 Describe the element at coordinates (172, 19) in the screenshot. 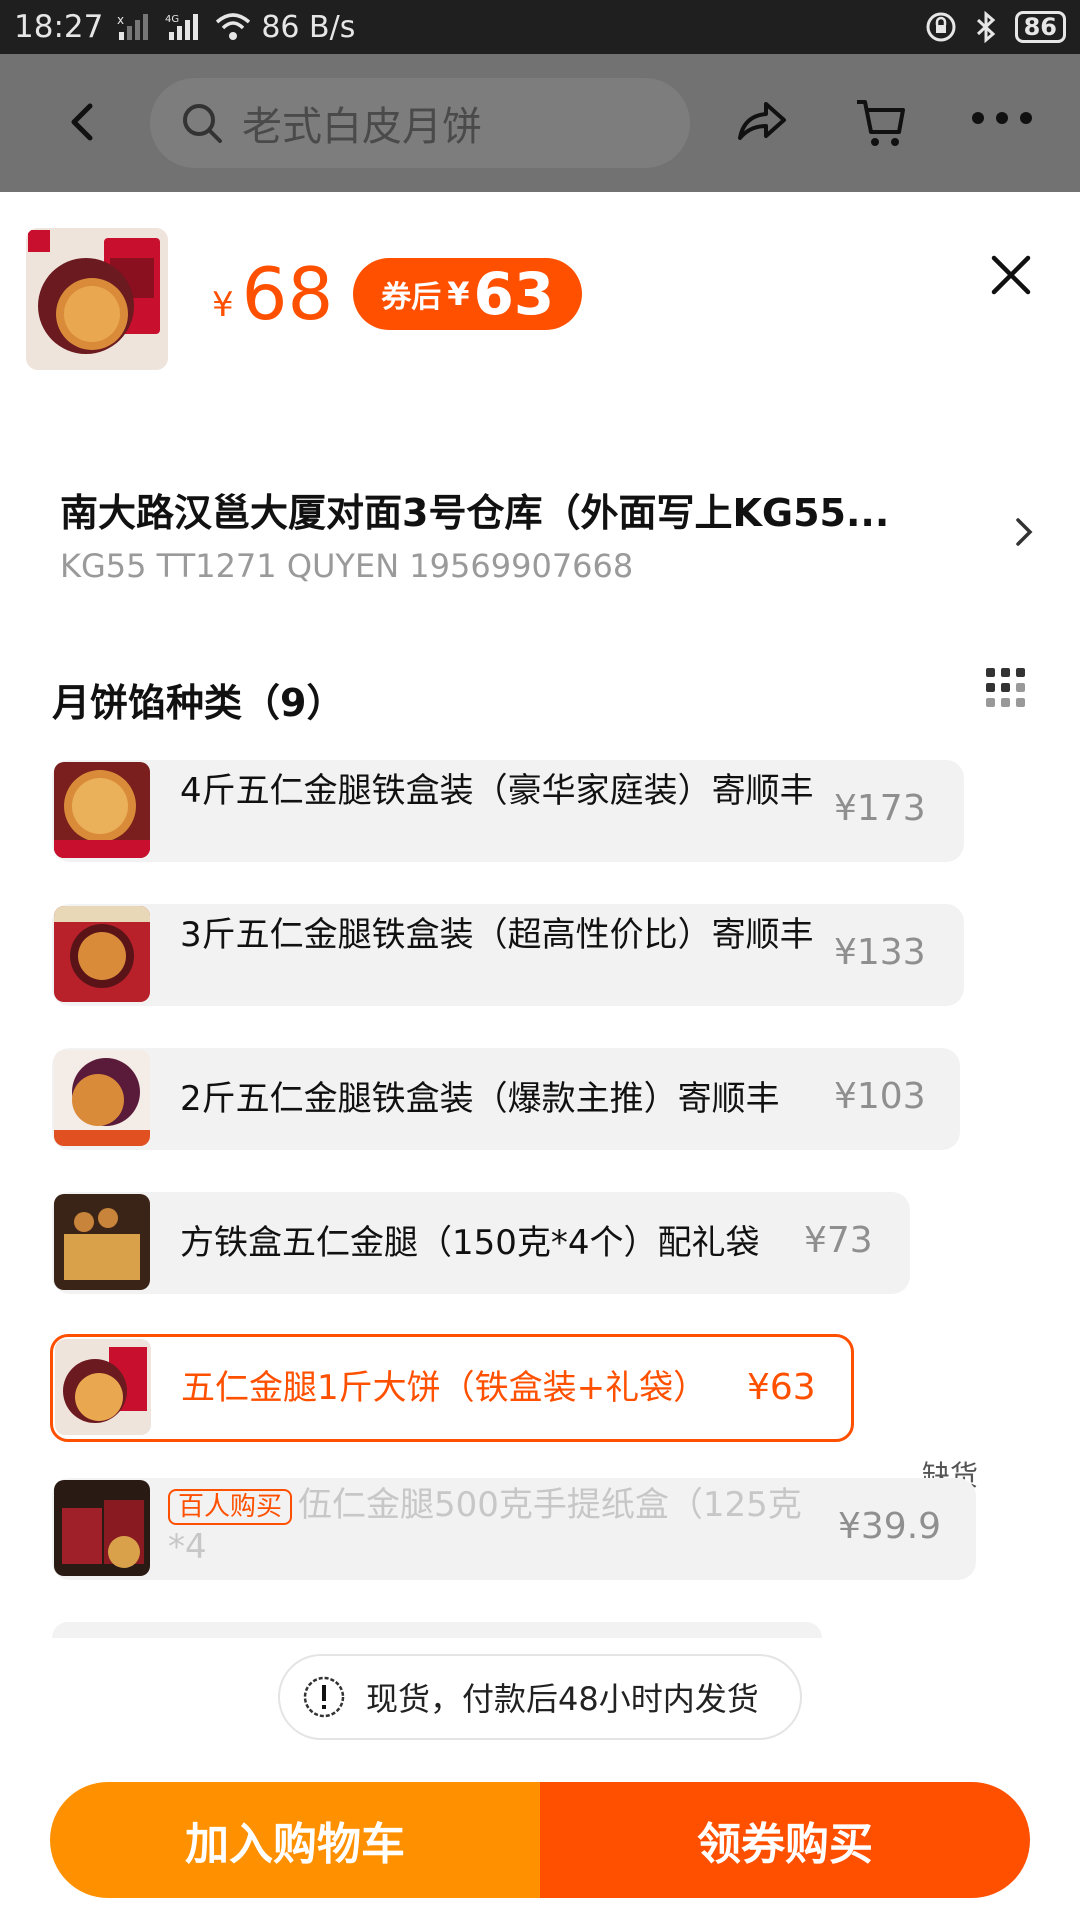

I see `svg-text: 4G` at that location.